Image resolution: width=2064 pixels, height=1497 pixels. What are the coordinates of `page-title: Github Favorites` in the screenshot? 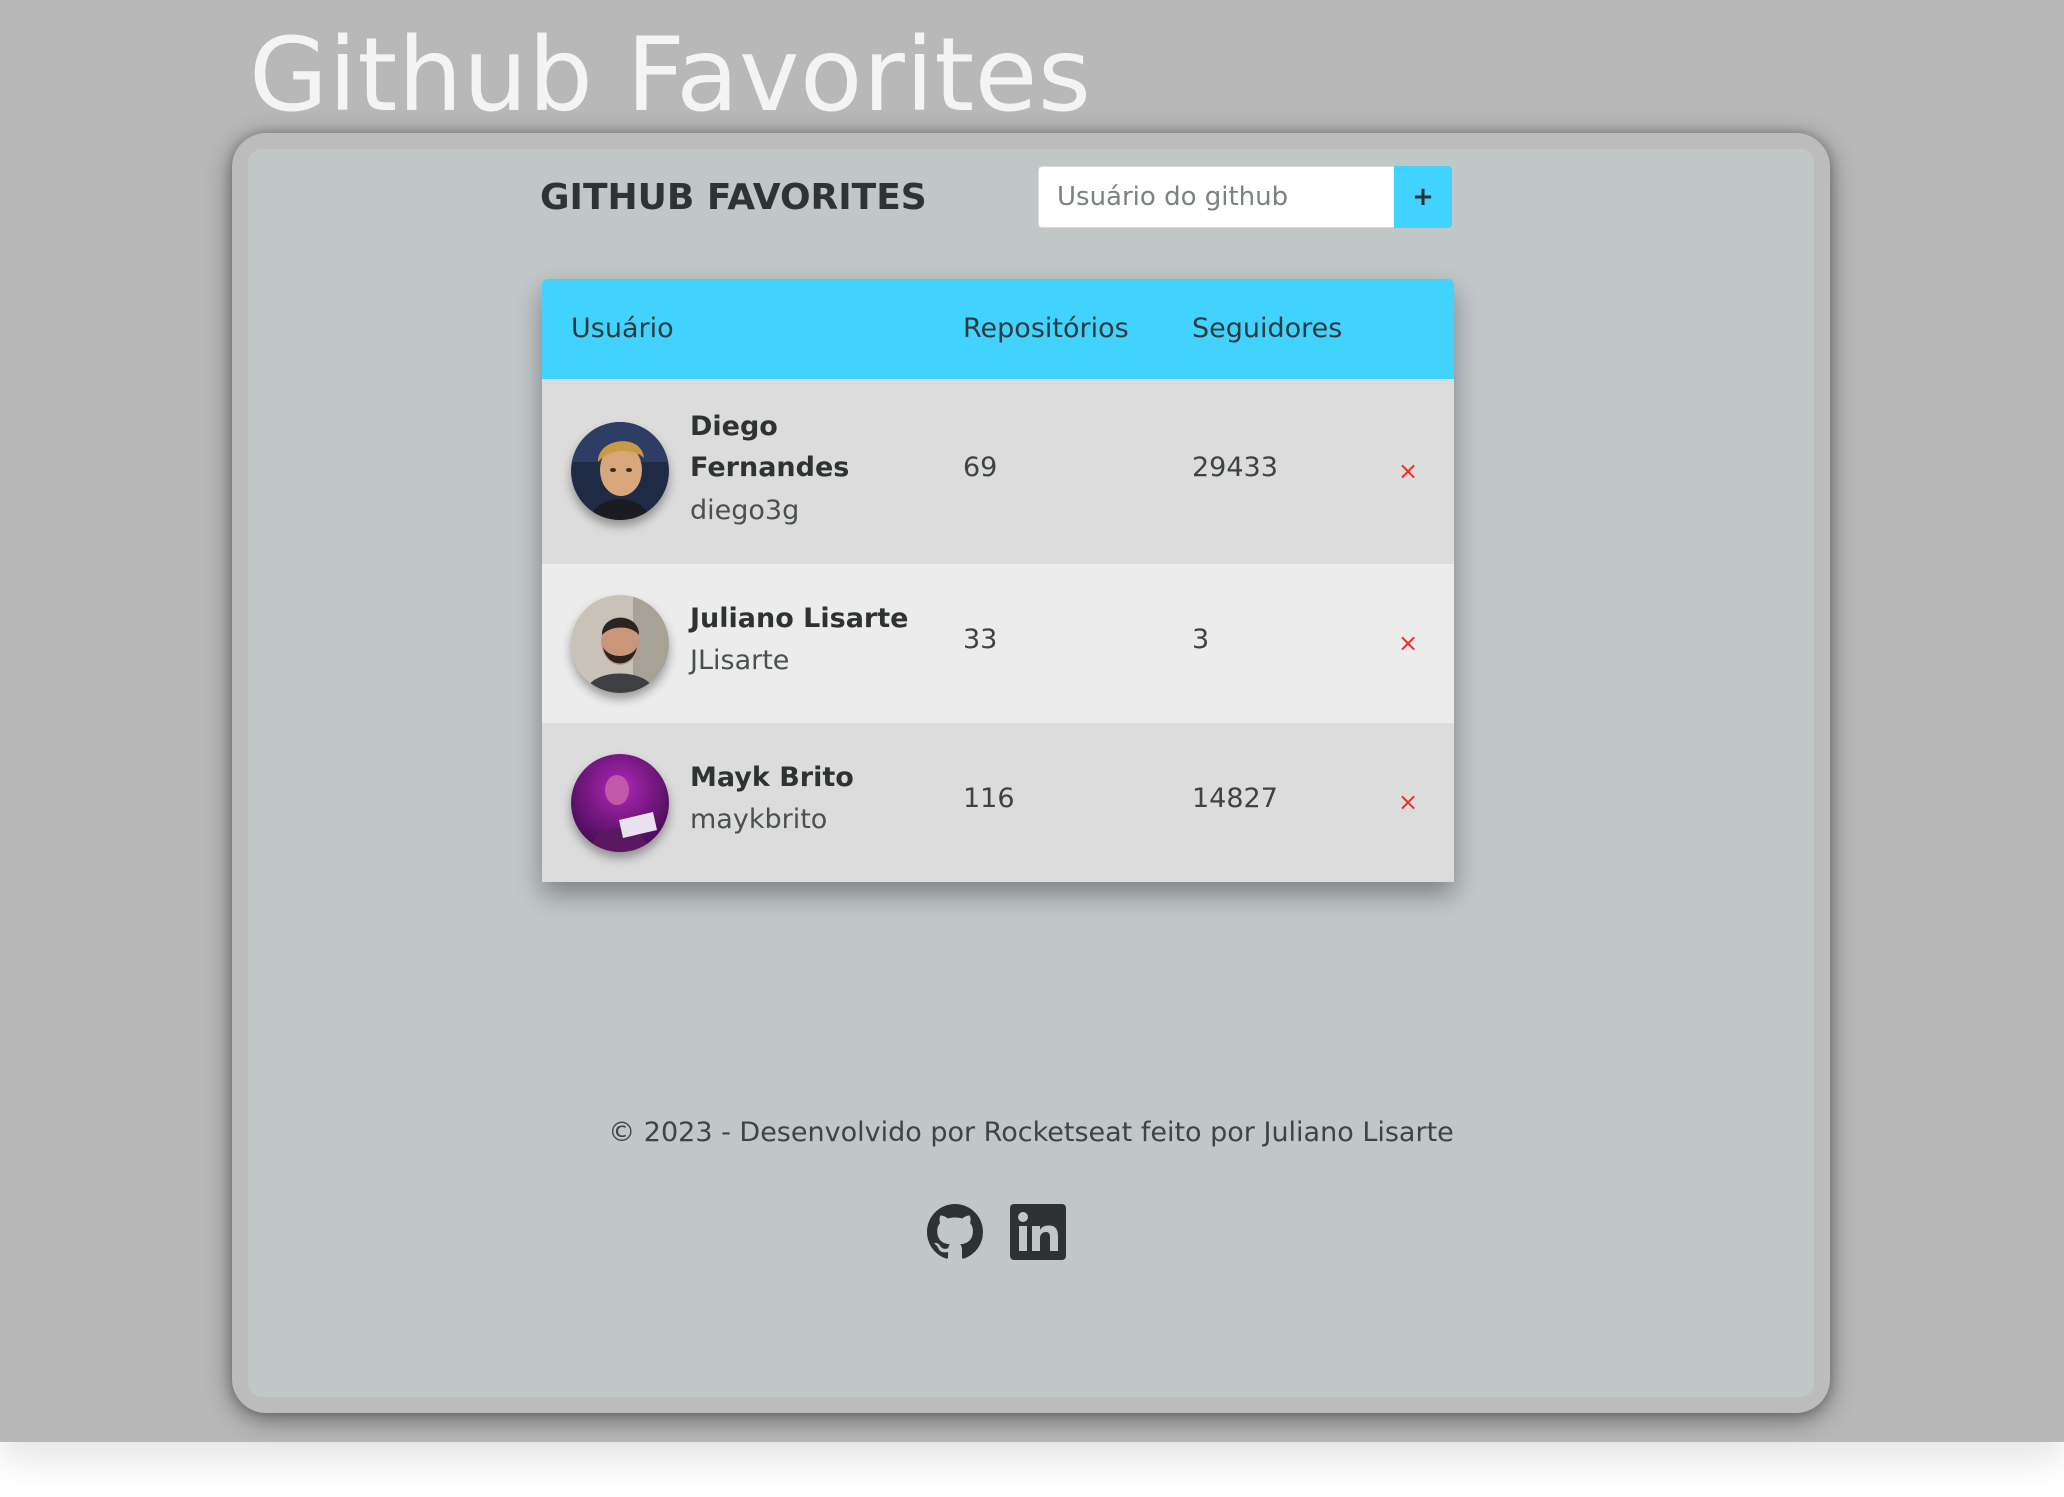 It's located at (670, 75).